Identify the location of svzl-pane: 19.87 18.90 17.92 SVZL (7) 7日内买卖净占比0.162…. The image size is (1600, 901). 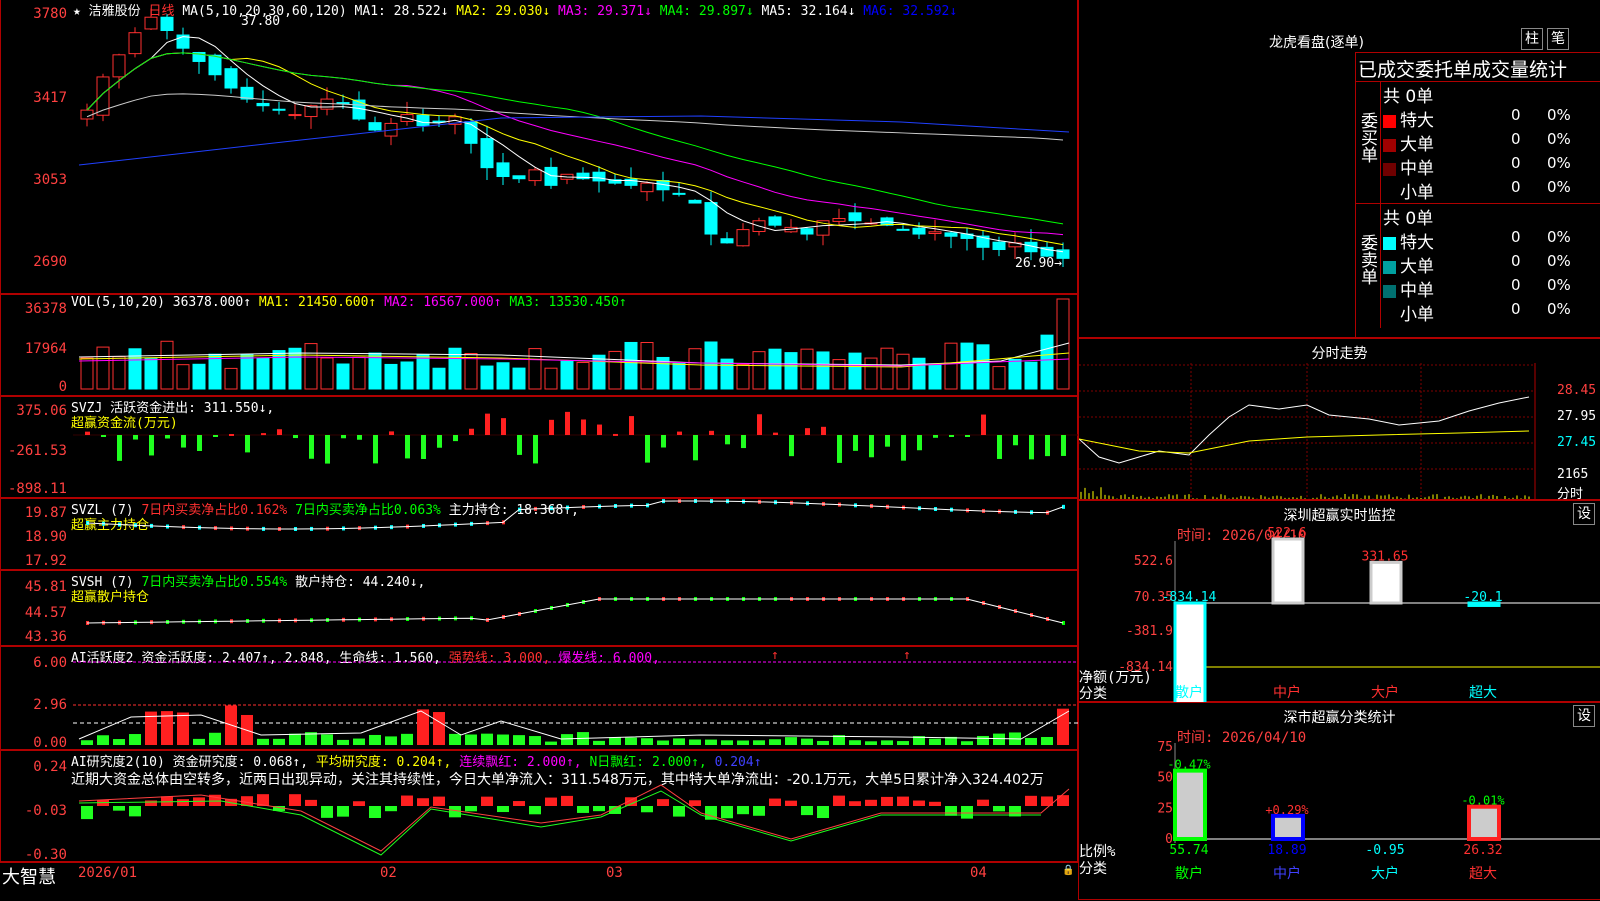
(539, 534).